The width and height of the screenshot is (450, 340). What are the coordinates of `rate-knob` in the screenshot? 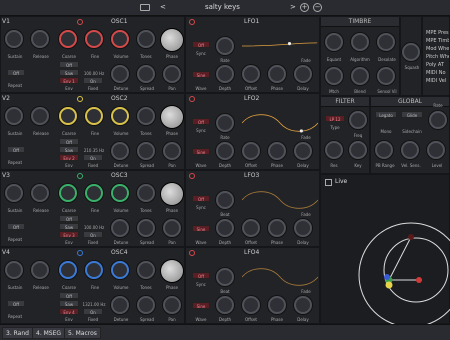 It's located at (438, 120).